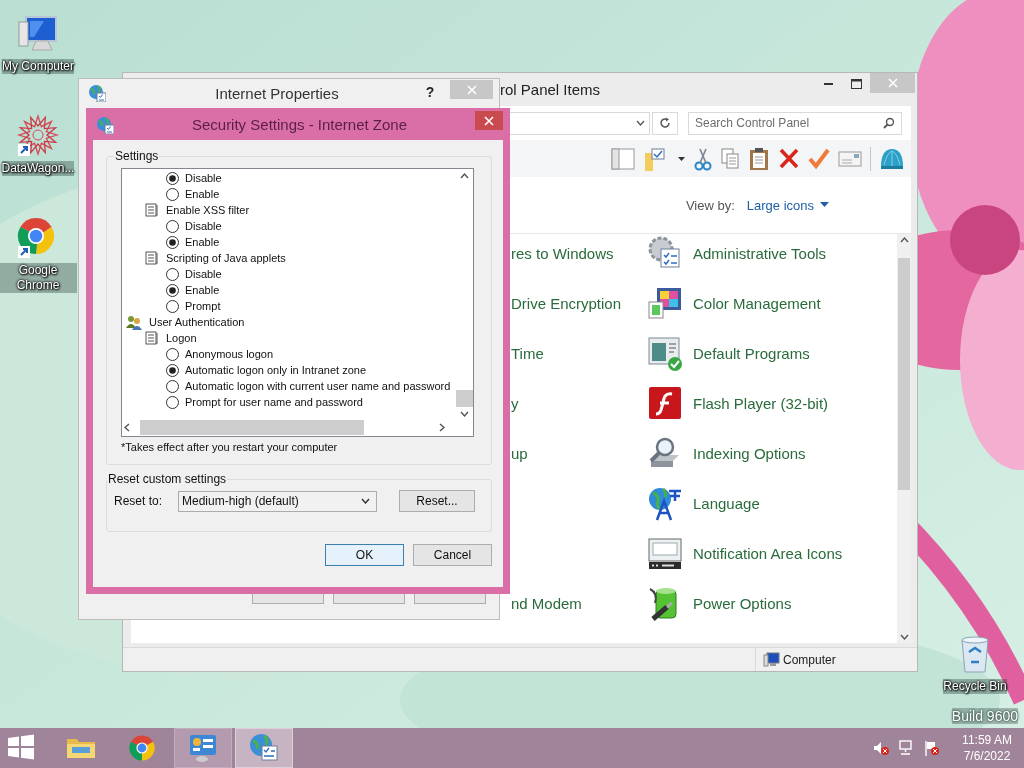  I want to click on refresh-button, so click(665, 123).